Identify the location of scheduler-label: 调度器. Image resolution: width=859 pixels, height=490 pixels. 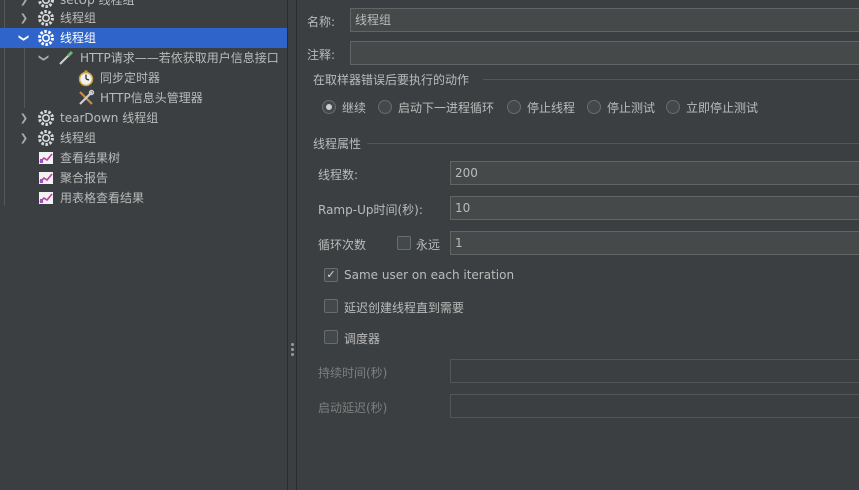
(362, 339).